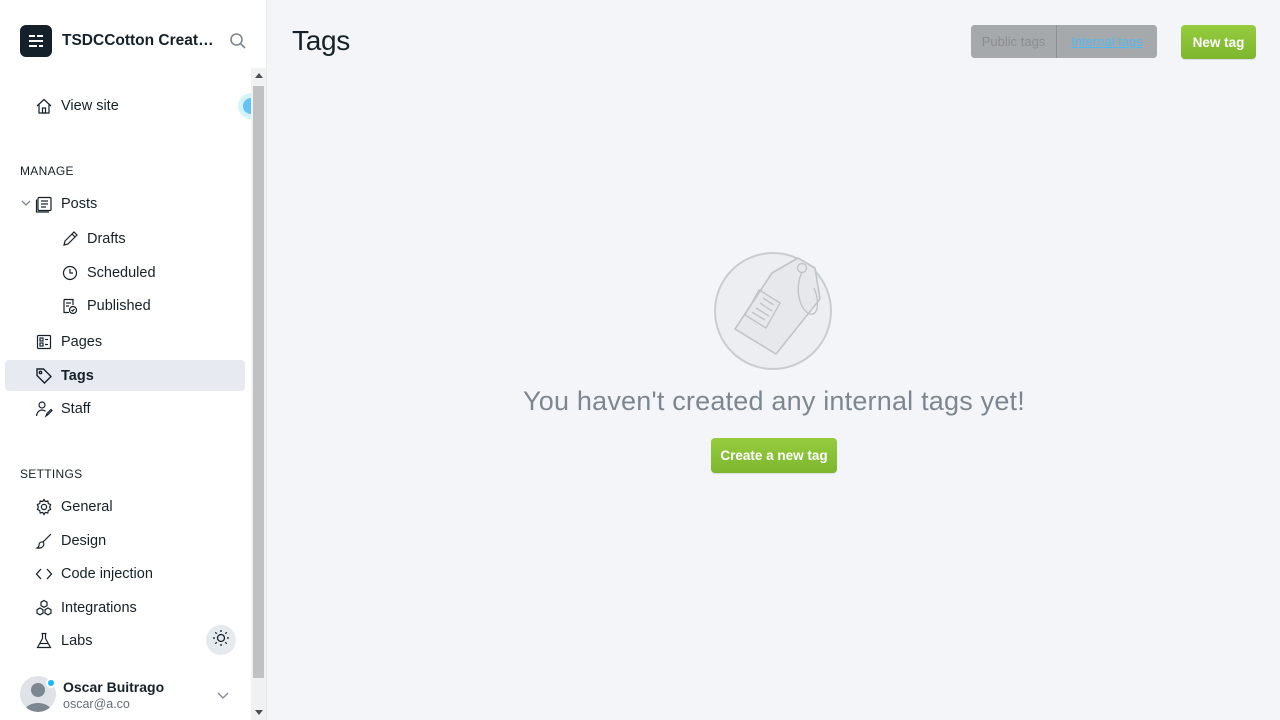  I want to click on scrollbar-thumb, so click(258, 382).